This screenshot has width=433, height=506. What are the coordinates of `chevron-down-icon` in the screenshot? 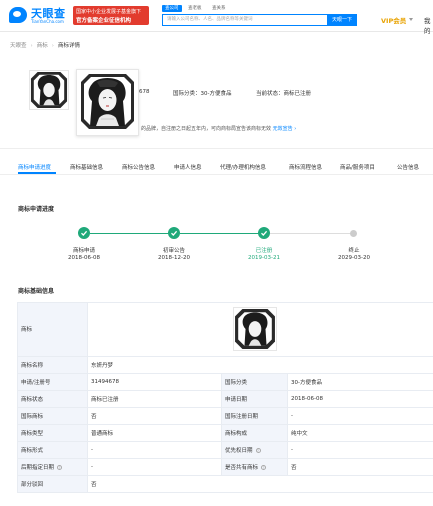 It's located at (411, 19).